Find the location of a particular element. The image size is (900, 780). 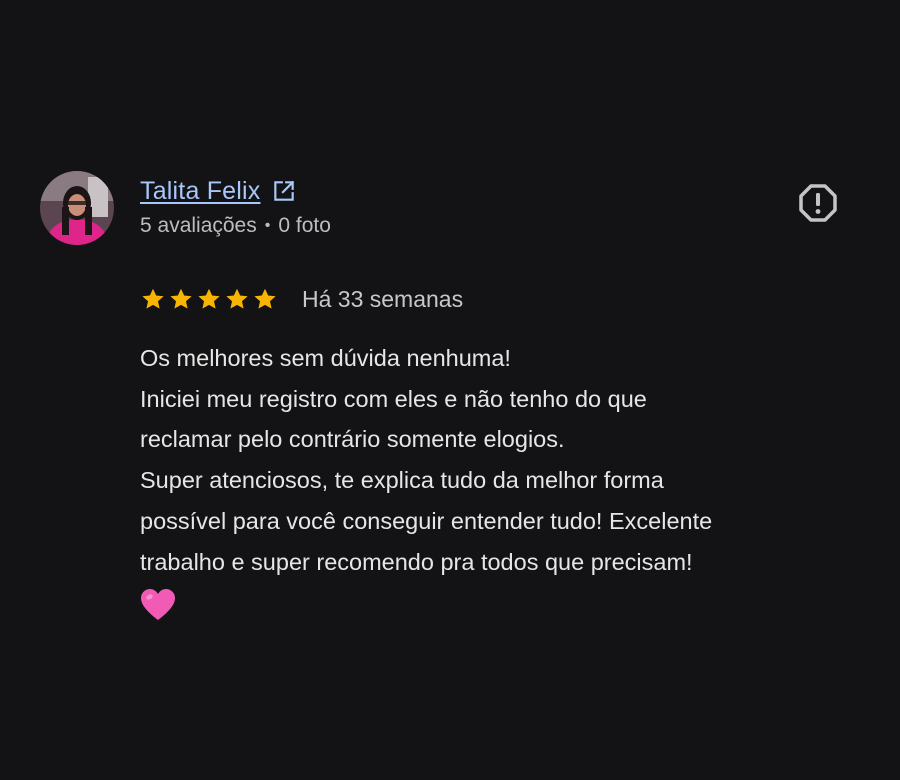

author-name-row: Talita Felix is located at coordinates (235, 191).